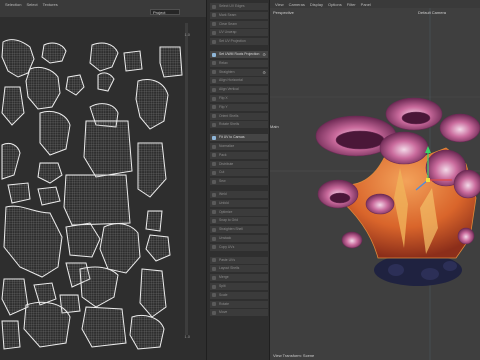  Describe the element at coordinates (227, 259) in the screenshot. I see `tool-label: Paste UVs` at that location.